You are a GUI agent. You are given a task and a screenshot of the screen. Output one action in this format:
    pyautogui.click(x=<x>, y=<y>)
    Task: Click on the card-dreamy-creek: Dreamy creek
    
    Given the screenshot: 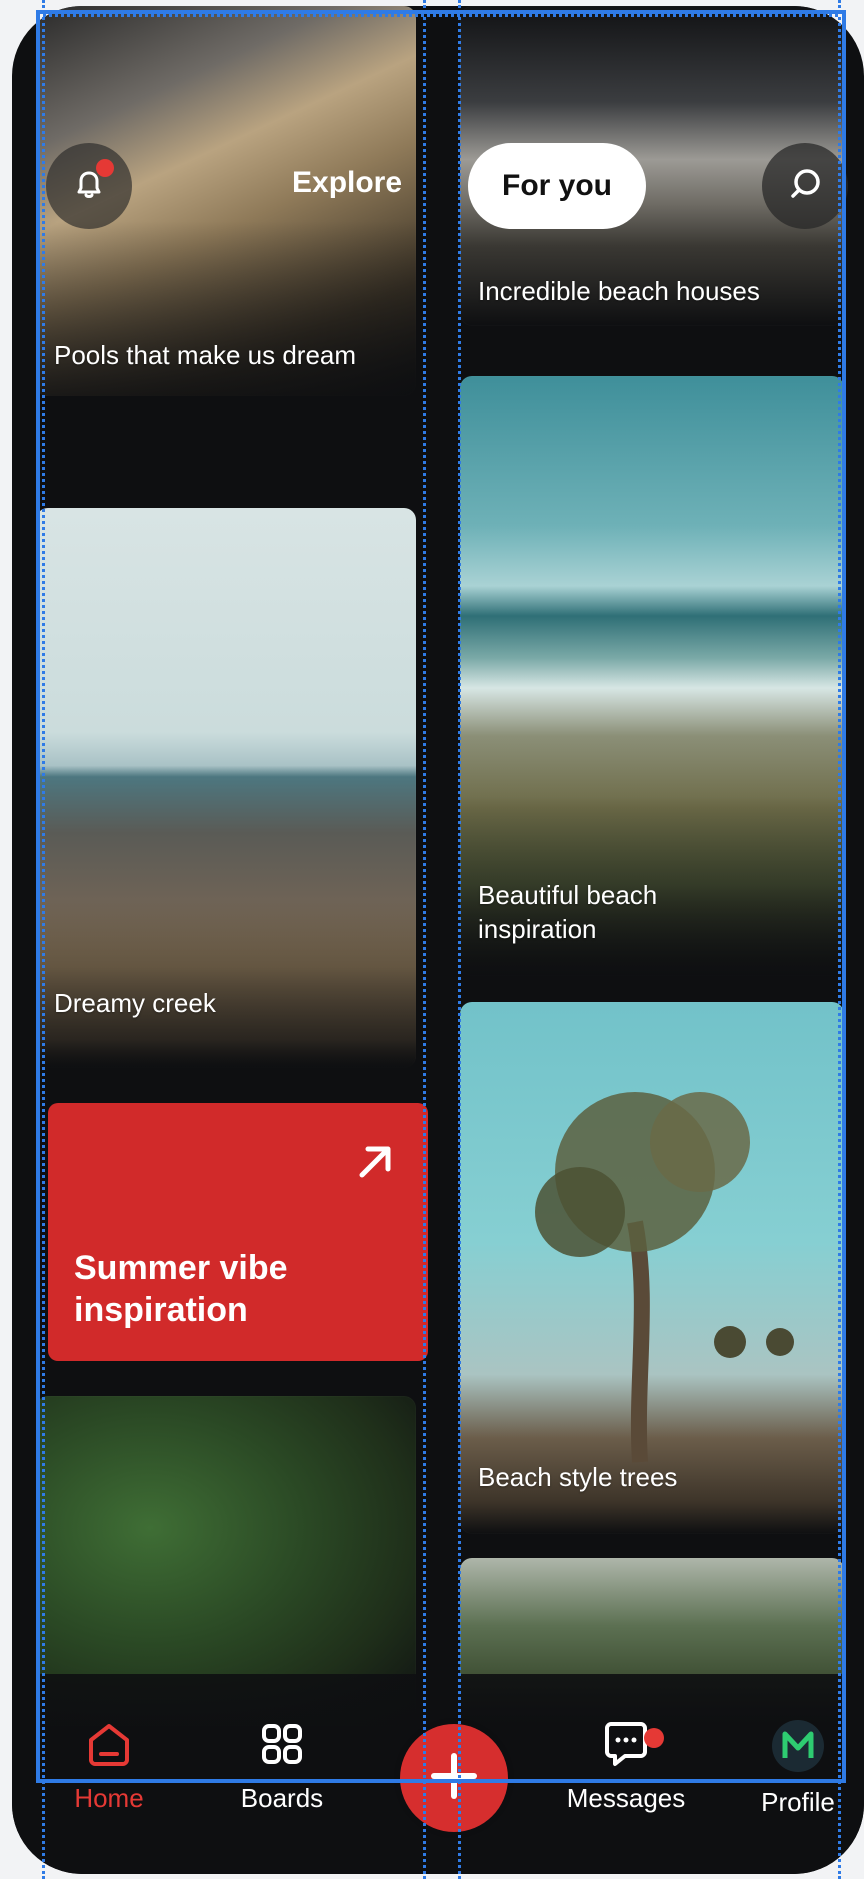 What is the action you would take?
    pyautogui.click(x=226, y=788)
    